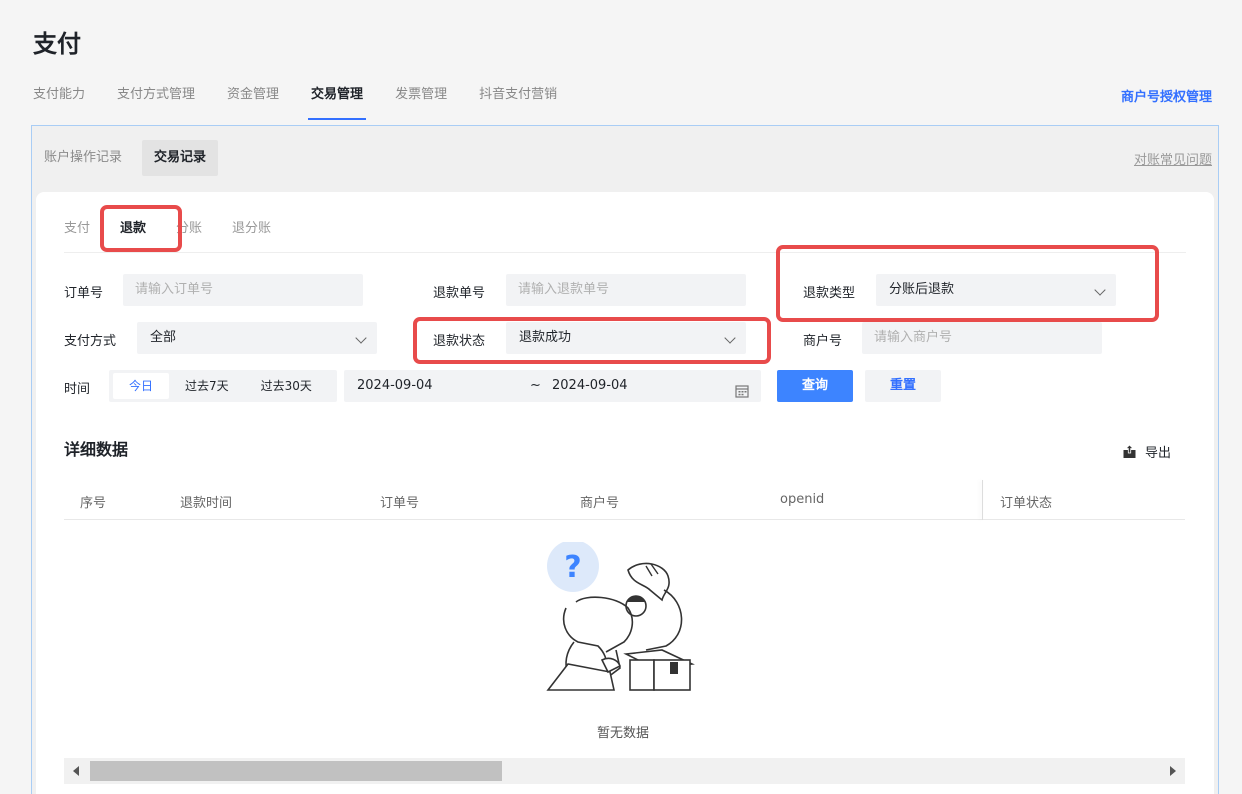  I want to click on top-tab-fund-manage: 资金管理, so click(253, 103).